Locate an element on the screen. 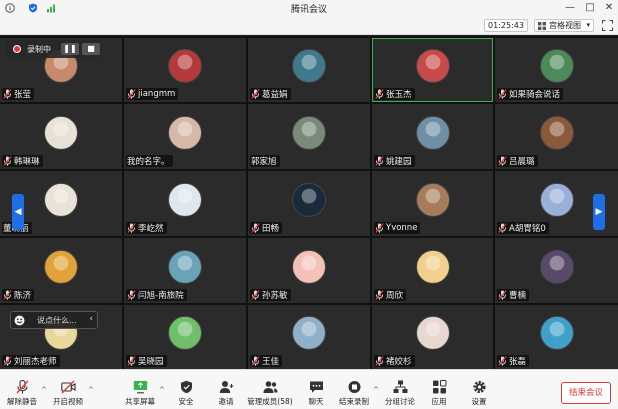 Image resolution: width=618 pixels, height=409 pixels. security-button: 安全 is located at coordinates (186, 394).